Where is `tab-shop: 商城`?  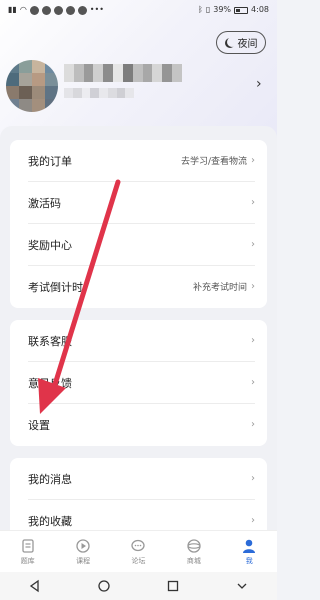
tab-shop: 商城 is located at coordinates (194, 552).